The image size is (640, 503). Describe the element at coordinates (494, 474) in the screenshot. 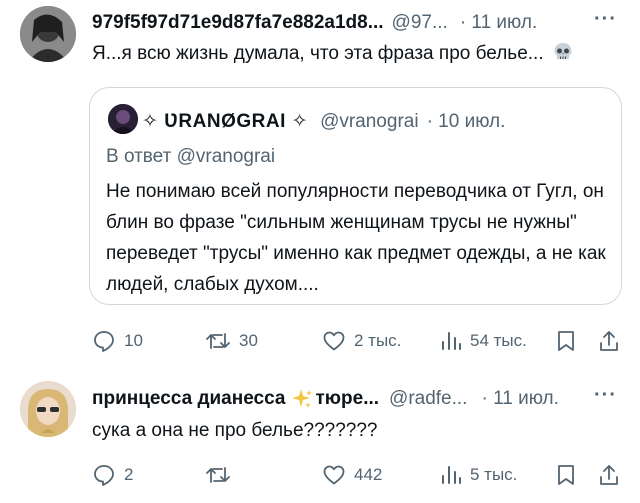

I see `views-count: 5 тыс.` at that location.